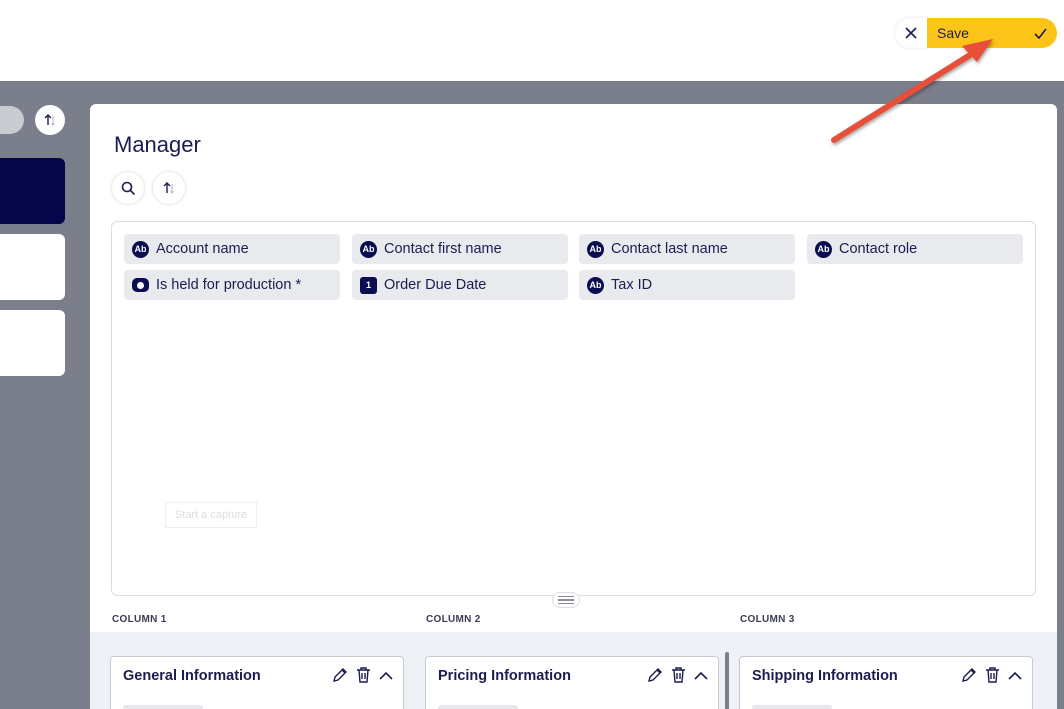 The height and width of the screenshot is (709, 1064). I want to click on resize-handle, so click(566, 600).